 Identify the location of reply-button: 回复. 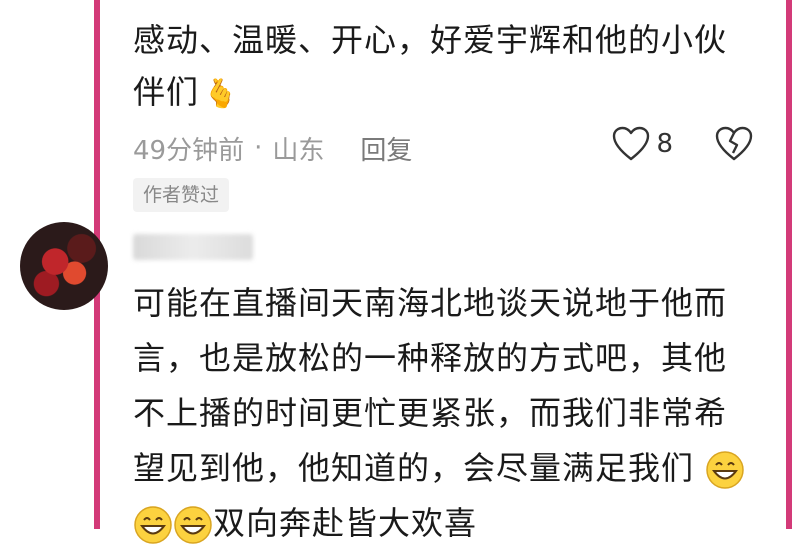
(386, 148).